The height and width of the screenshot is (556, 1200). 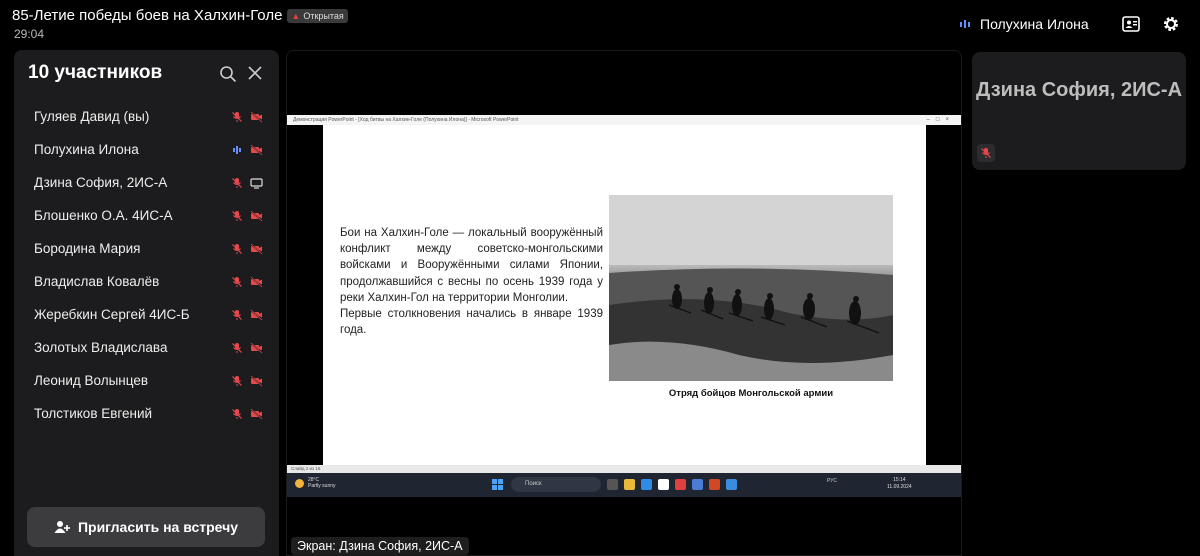 I want to click on meeting-timer: 29:04, so click(x=29, y=34).